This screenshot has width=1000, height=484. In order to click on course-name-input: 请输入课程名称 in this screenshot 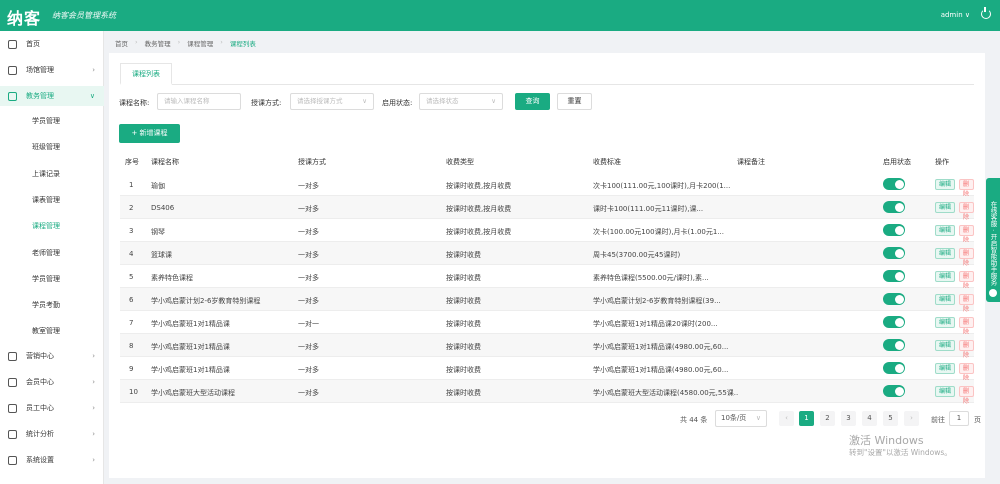, I will do `click(199, 101)`.